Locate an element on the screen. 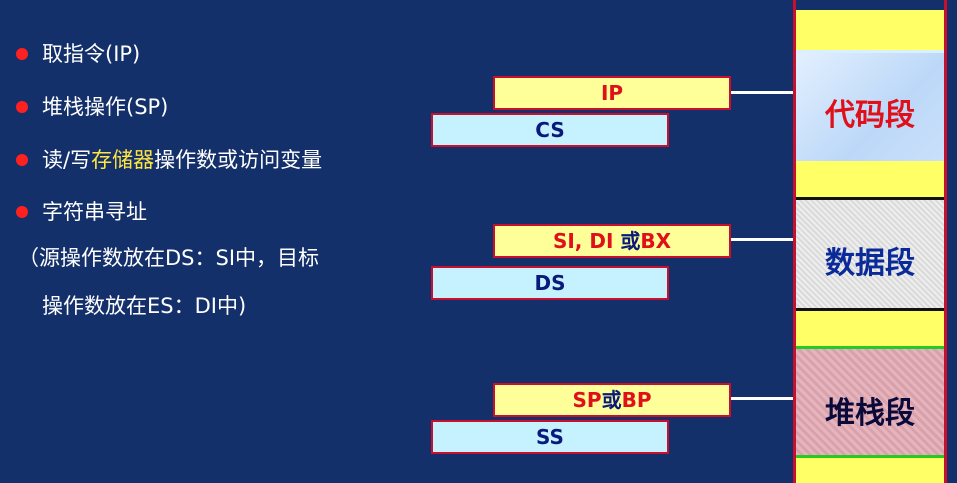 The height and width of the screenshot is (483, 957). register-cs: CS is located at coordinates (550, 130).